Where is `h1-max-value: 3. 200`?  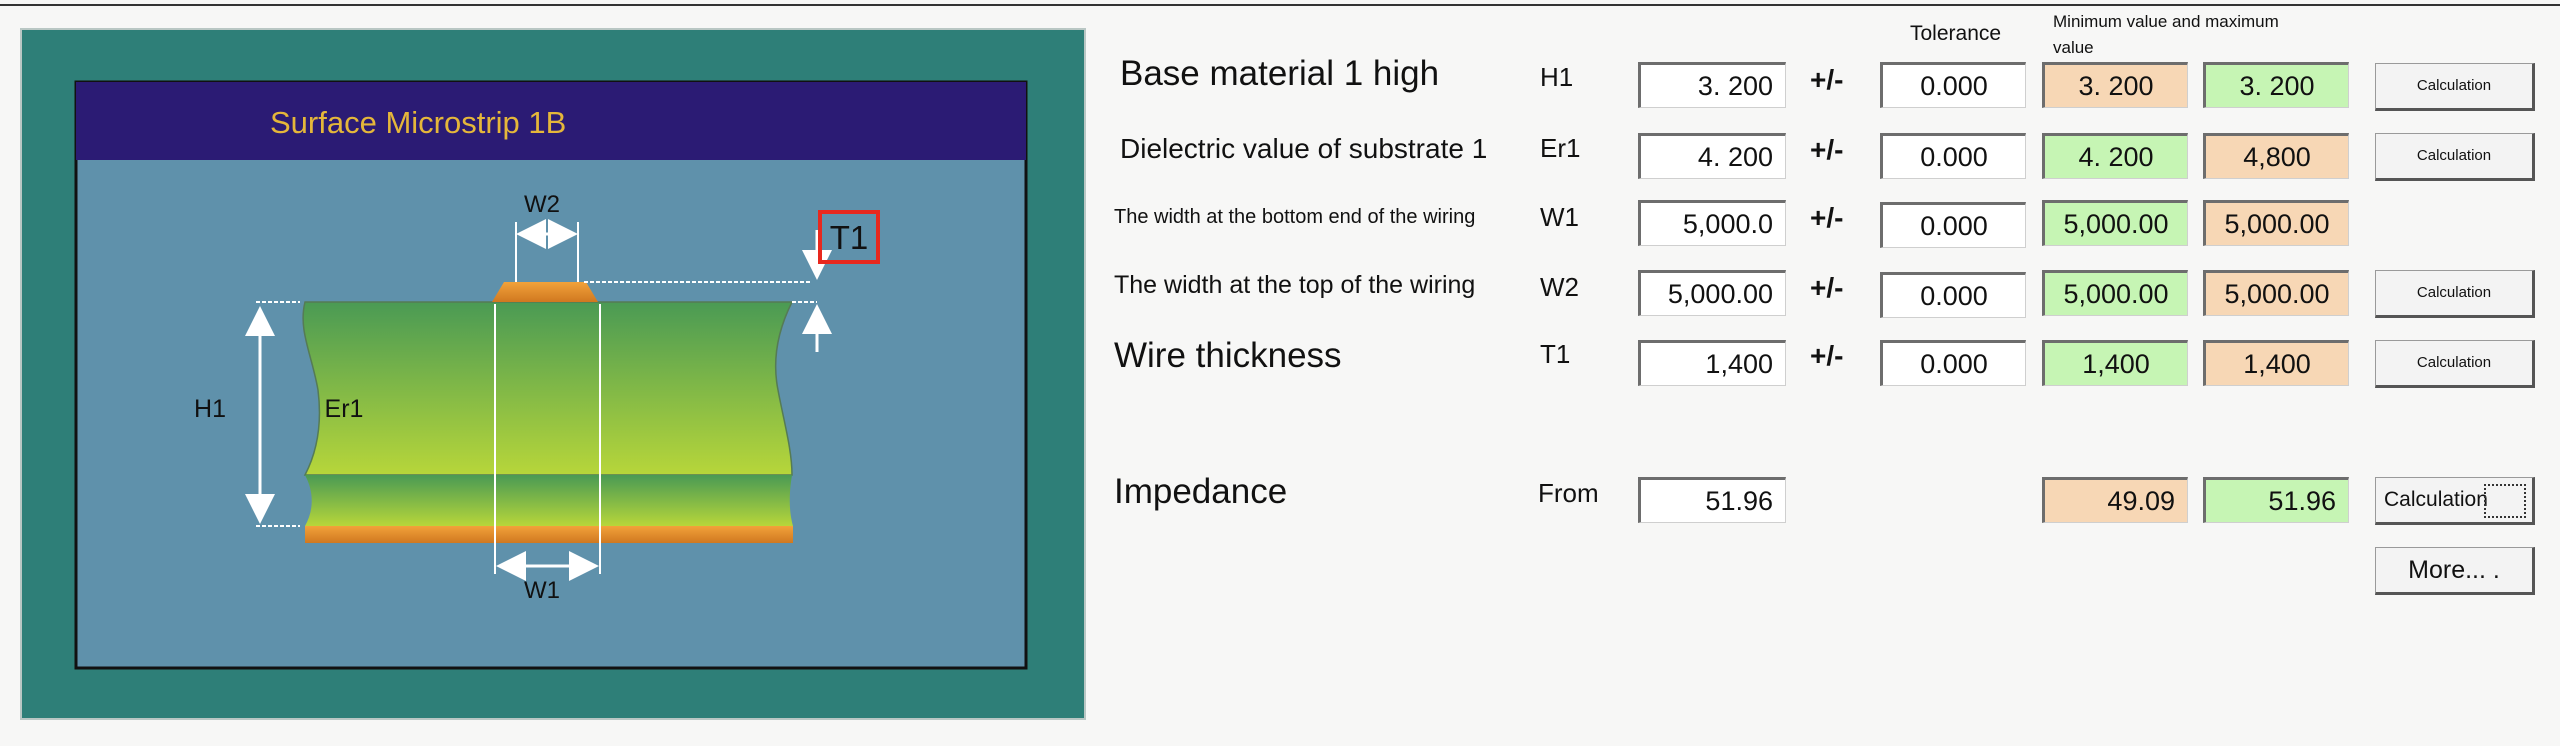
h1-max-value: 3. 200 is located at coordinates (2276, 85).